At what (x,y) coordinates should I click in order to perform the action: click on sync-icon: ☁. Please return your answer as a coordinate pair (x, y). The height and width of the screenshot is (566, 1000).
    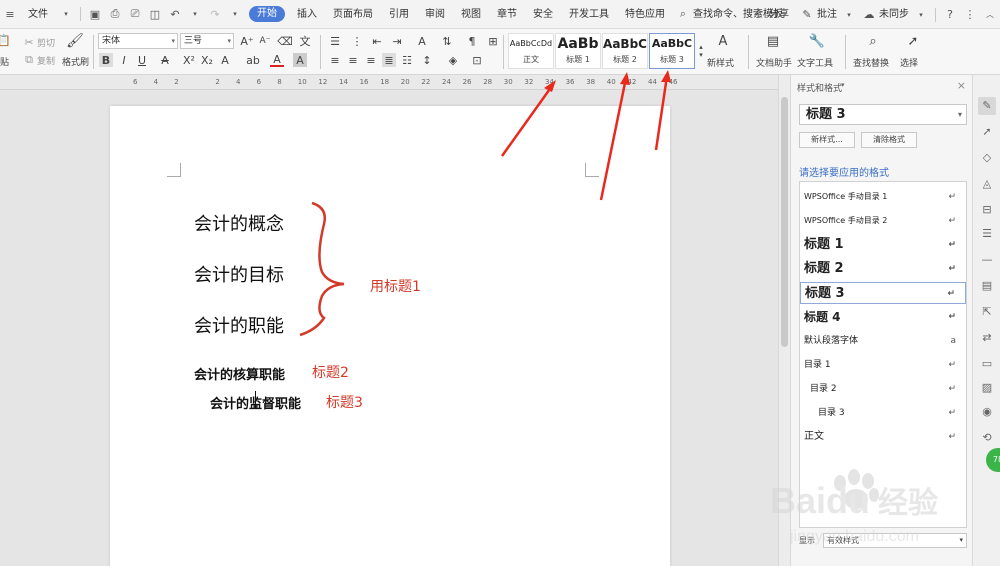
    Looking at the image, I should click on (869, 15).